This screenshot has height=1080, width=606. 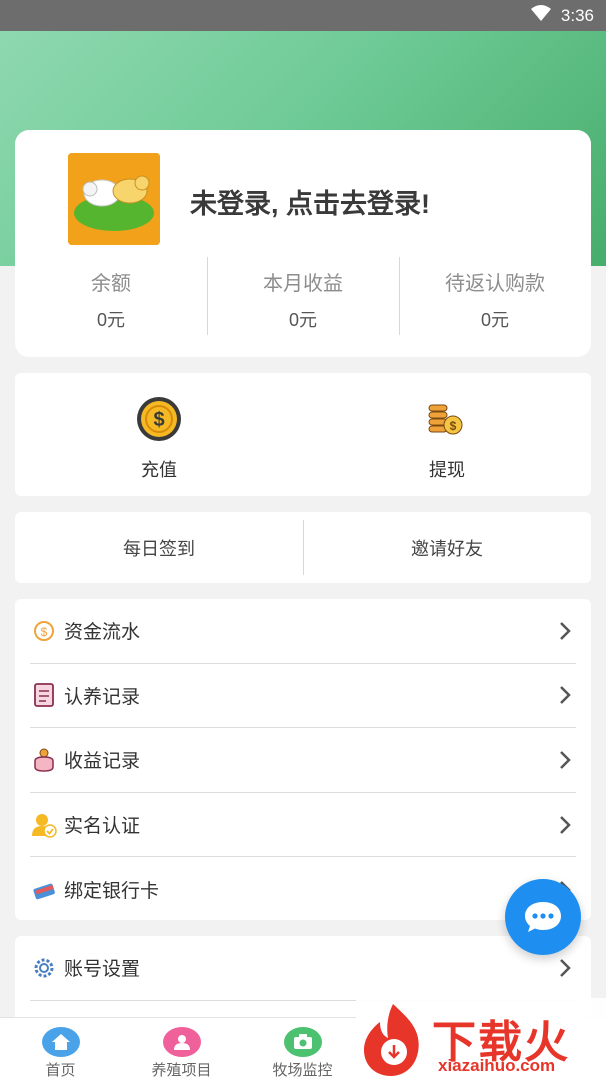 What do you see at coordinates (181, 1070) in the screenshot?
I see `tab-label: 养殖项目` at bounding box center [181, 1070].